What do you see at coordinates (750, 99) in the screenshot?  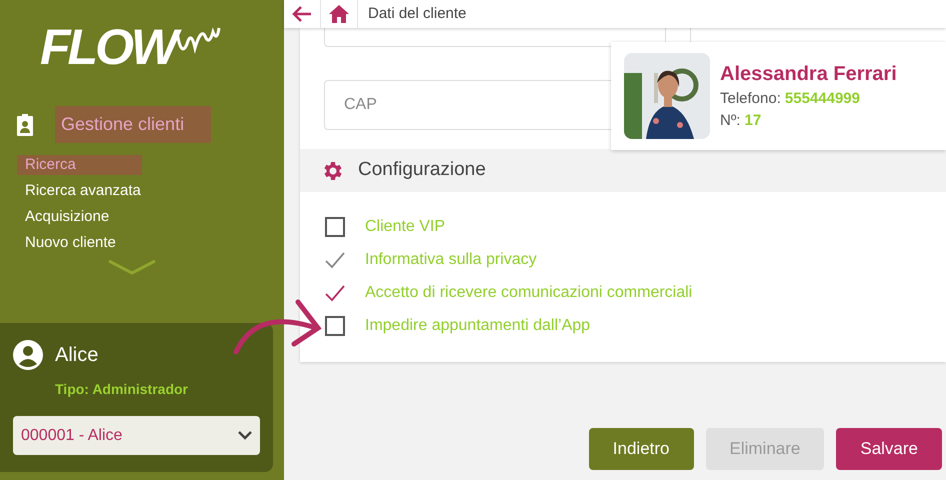 I see `phone-label: Telefono:` at bounding box center [750, 99].